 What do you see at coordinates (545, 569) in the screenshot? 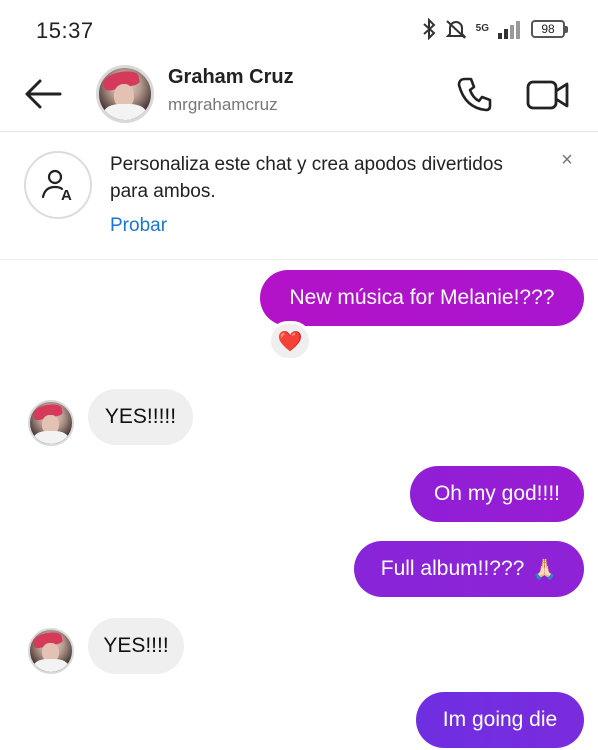
I see `praying-hands-icon: 🙏🏻` at bounding box center [545, 569].